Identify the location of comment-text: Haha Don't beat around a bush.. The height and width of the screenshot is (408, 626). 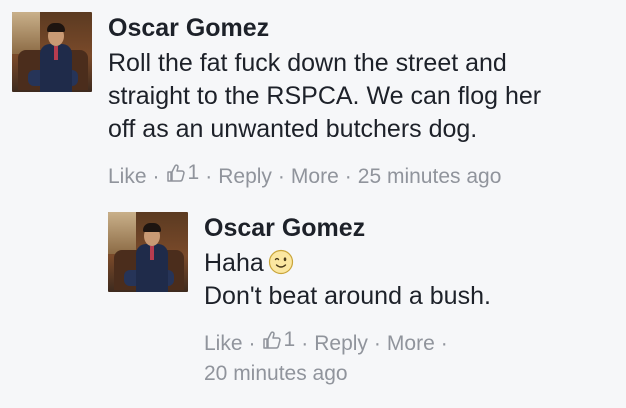
(406, 280).